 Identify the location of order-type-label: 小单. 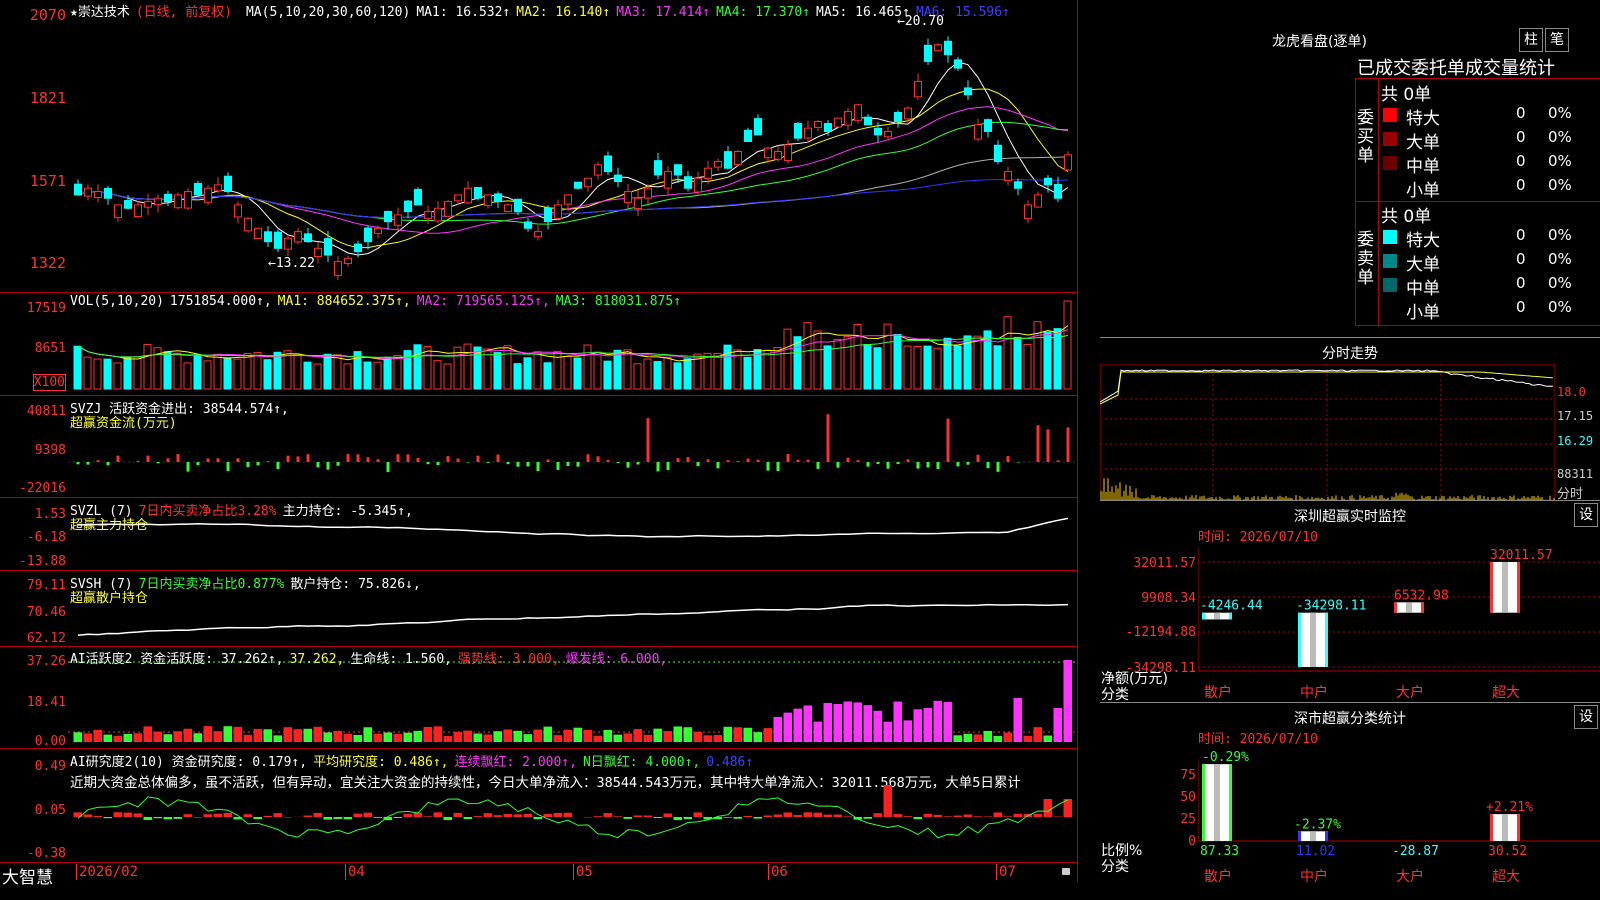
(1423, 313).